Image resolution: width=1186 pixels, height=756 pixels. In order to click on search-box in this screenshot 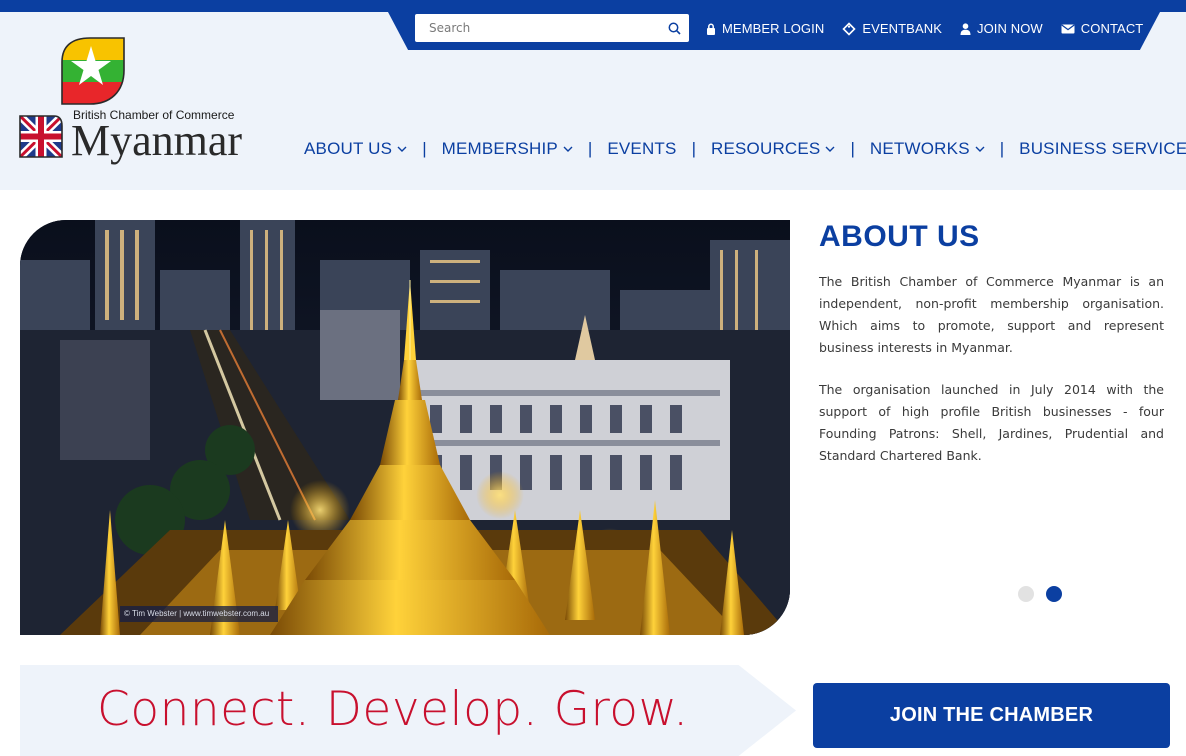, I will do `click(552, 28)`.